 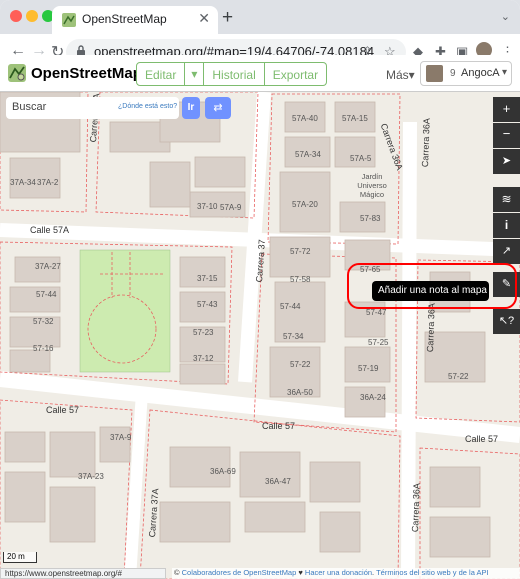 What do you see at coordinates (373, 397) in the screenshot?
I see `house-number: 36A-24` at bounding box center [373, 397].